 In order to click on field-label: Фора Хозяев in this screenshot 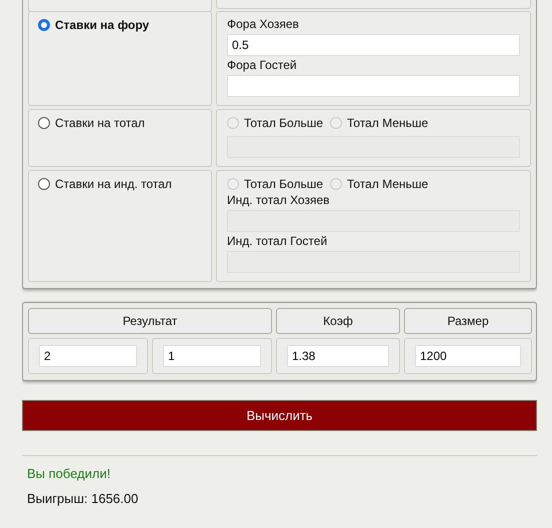, I will do `click(263, 24)`.